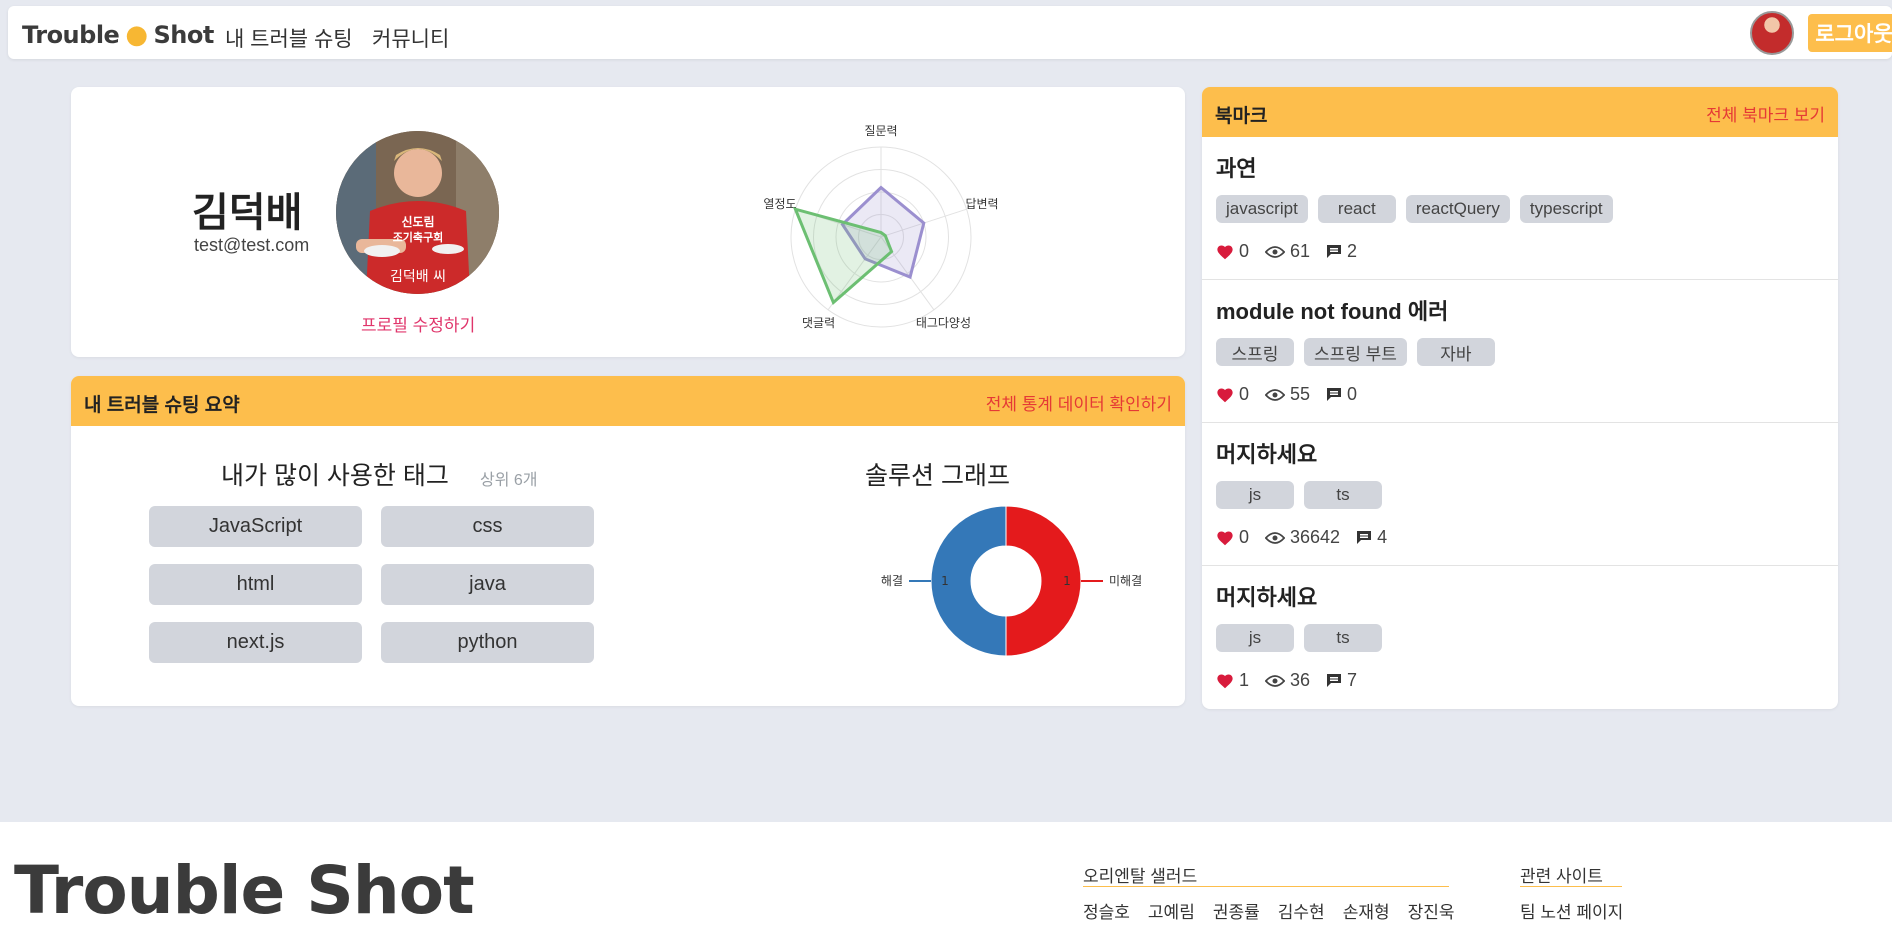 Image resolution: width=1892 pixels, height=929 pixels. I want to click on notion-page-link: 팀 노션 페이지, so click(1571, 910).